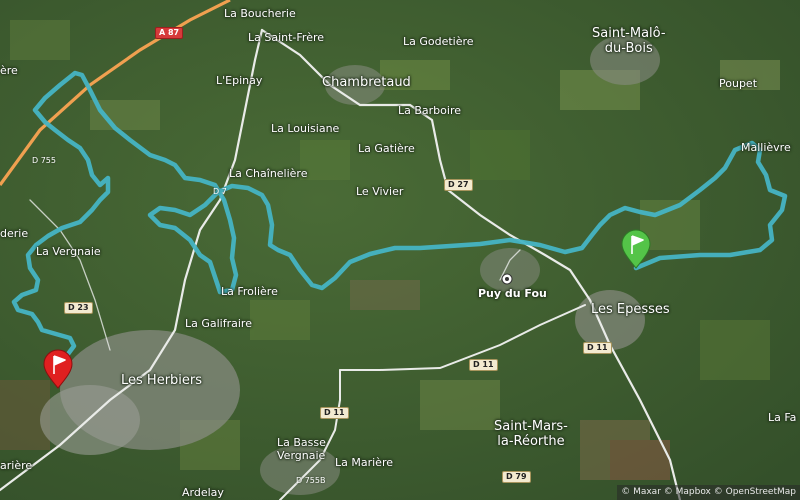 The height and width of the screenshot is (500, 800). I want to click on place-saint-mars-la-reorthe: Saint-Mars- la-Réorthe, so click(531, 434).